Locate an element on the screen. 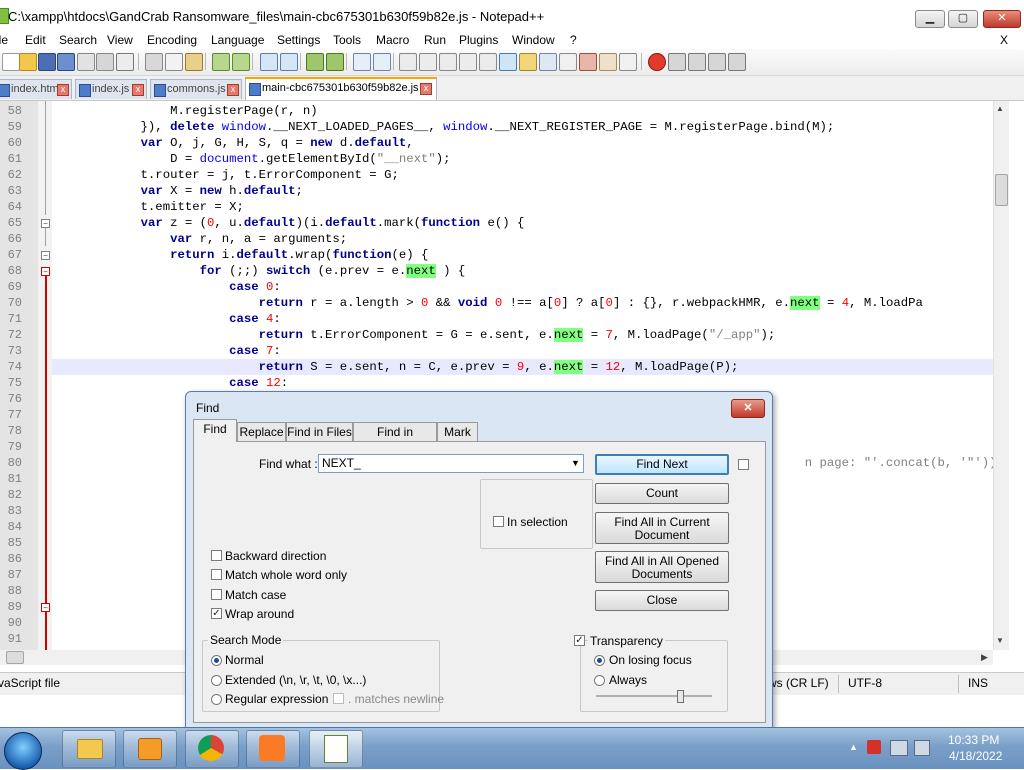  tray-show-hidden-icon: ▲ is located at coordinates (853, 747).